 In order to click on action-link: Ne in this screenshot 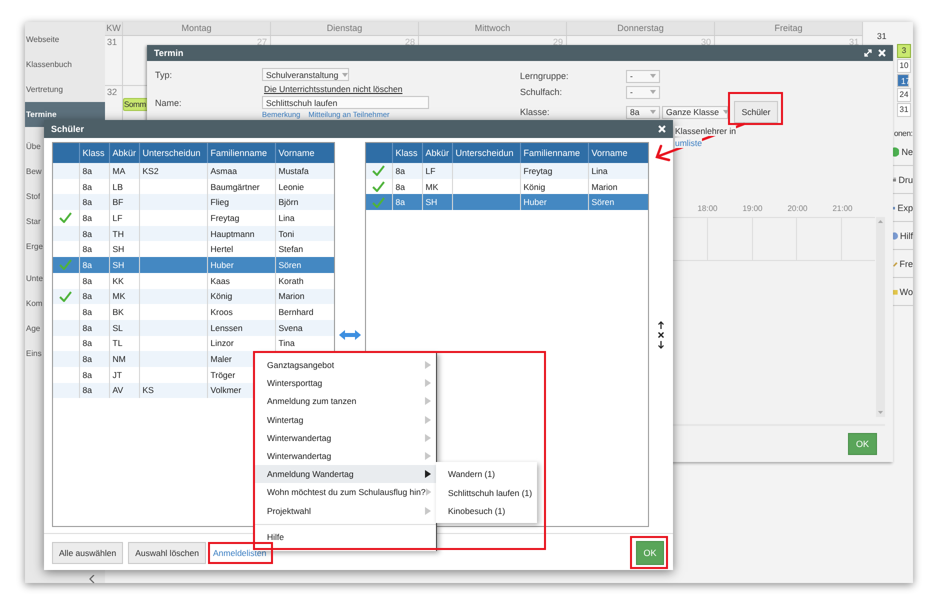, I will do `click(907, 151)`.